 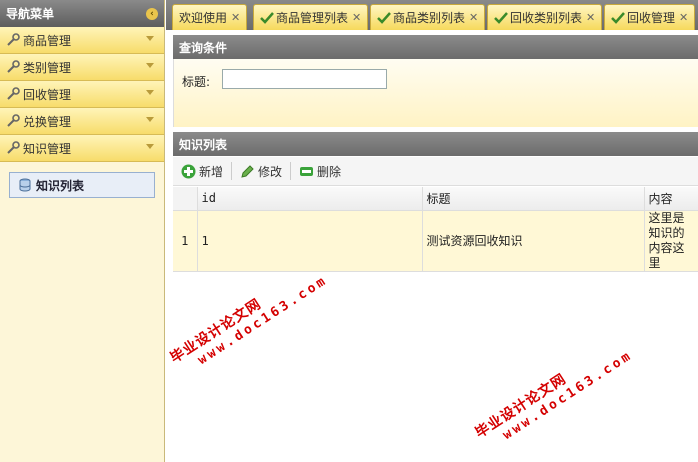 I want to click on query-panel: 标题:, so click(x=435, y=93).